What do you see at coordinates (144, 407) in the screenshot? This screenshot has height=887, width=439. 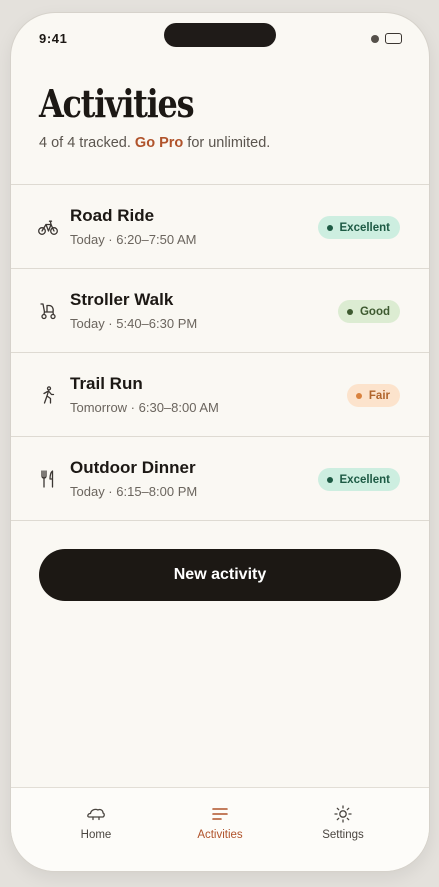 I see `activity-time: Tomorrow · 6:30–8:00 AM` at bounding box center [144, 407].